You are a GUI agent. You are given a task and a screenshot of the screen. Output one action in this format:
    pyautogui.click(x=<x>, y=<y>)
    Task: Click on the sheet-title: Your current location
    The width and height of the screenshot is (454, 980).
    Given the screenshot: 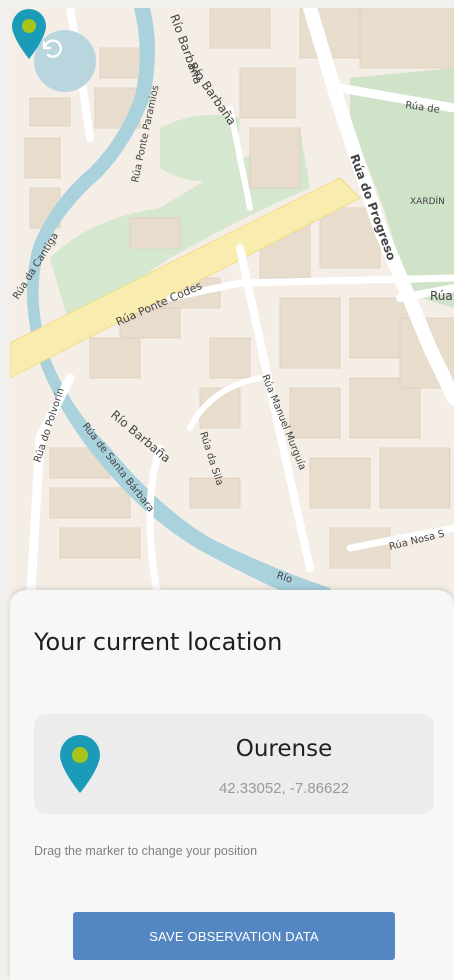 What is the action you would take?
    pyautogui.click(x=158, y=642)
    